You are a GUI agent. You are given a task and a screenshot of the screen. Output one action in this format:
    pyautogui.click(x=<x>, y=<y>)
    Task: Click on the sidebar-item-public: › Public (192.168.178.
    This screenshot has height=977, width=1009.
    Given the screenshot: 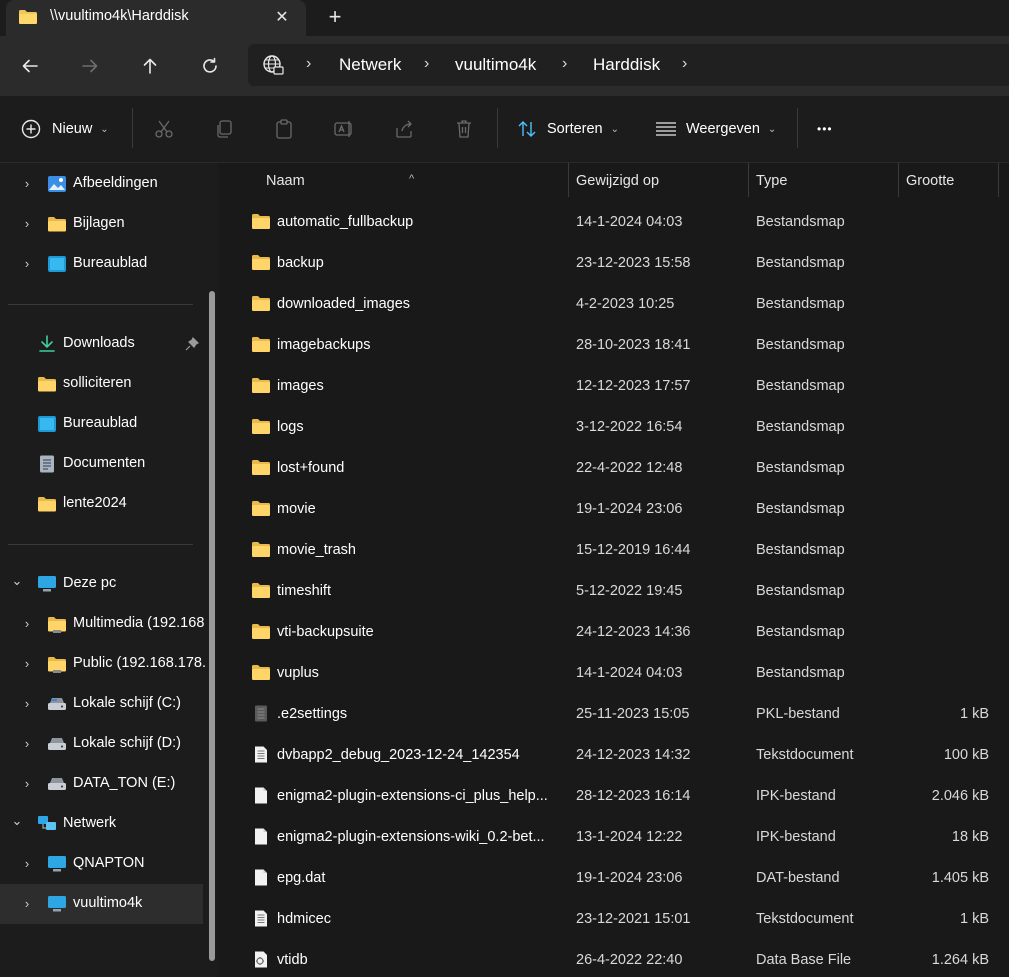 What is the action you would take?
    pyautogui.click(x=102, y=664)
    